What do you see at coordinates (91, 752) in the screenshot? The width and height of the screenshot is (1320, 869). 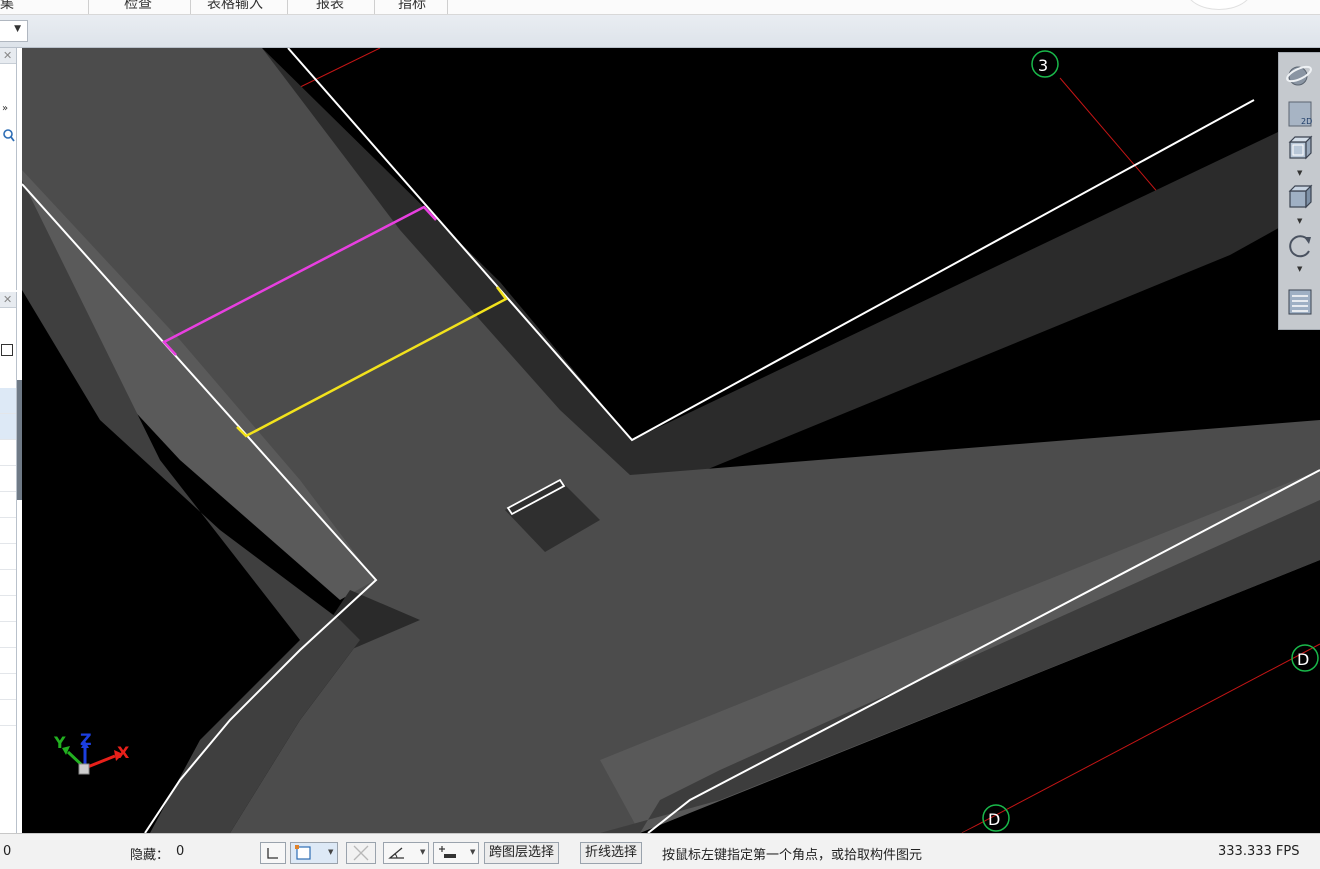 I see `axis-gizmo: X Y Z` at bounding box center [91, 752].